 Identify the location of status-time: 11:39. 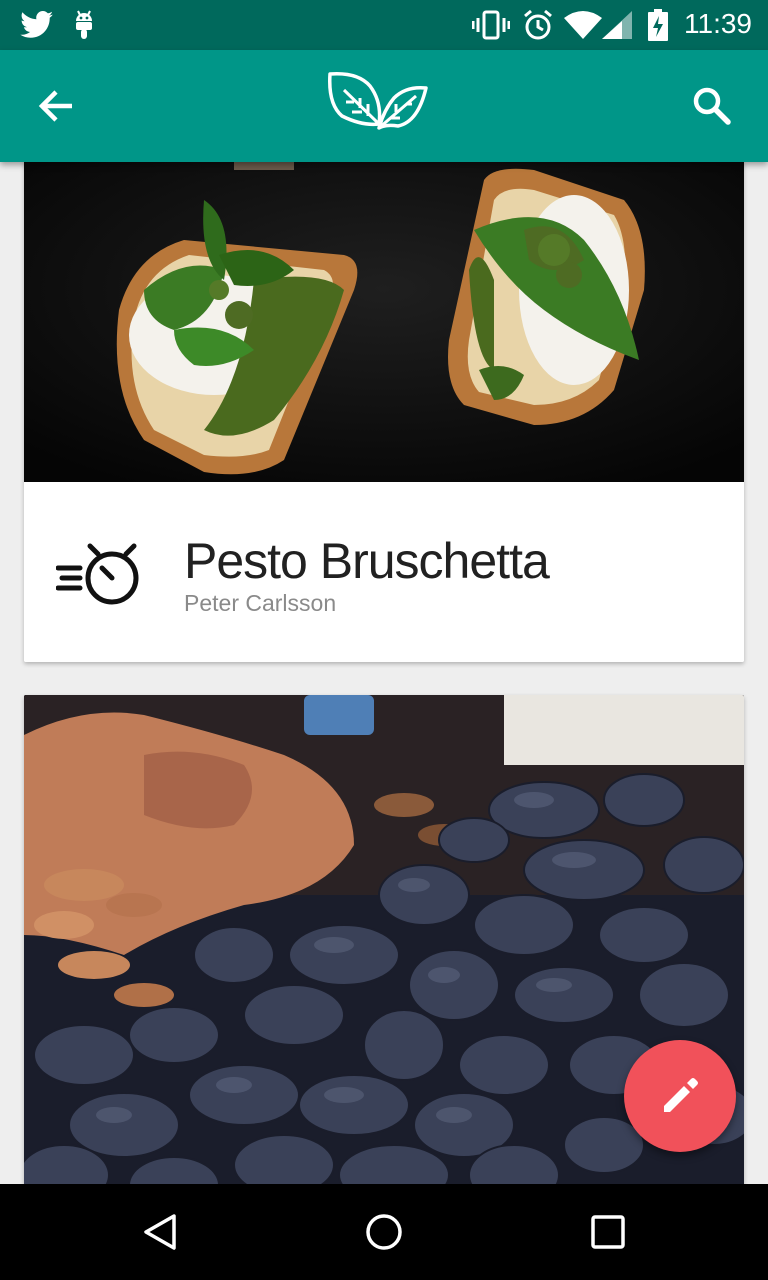
(718, 23).